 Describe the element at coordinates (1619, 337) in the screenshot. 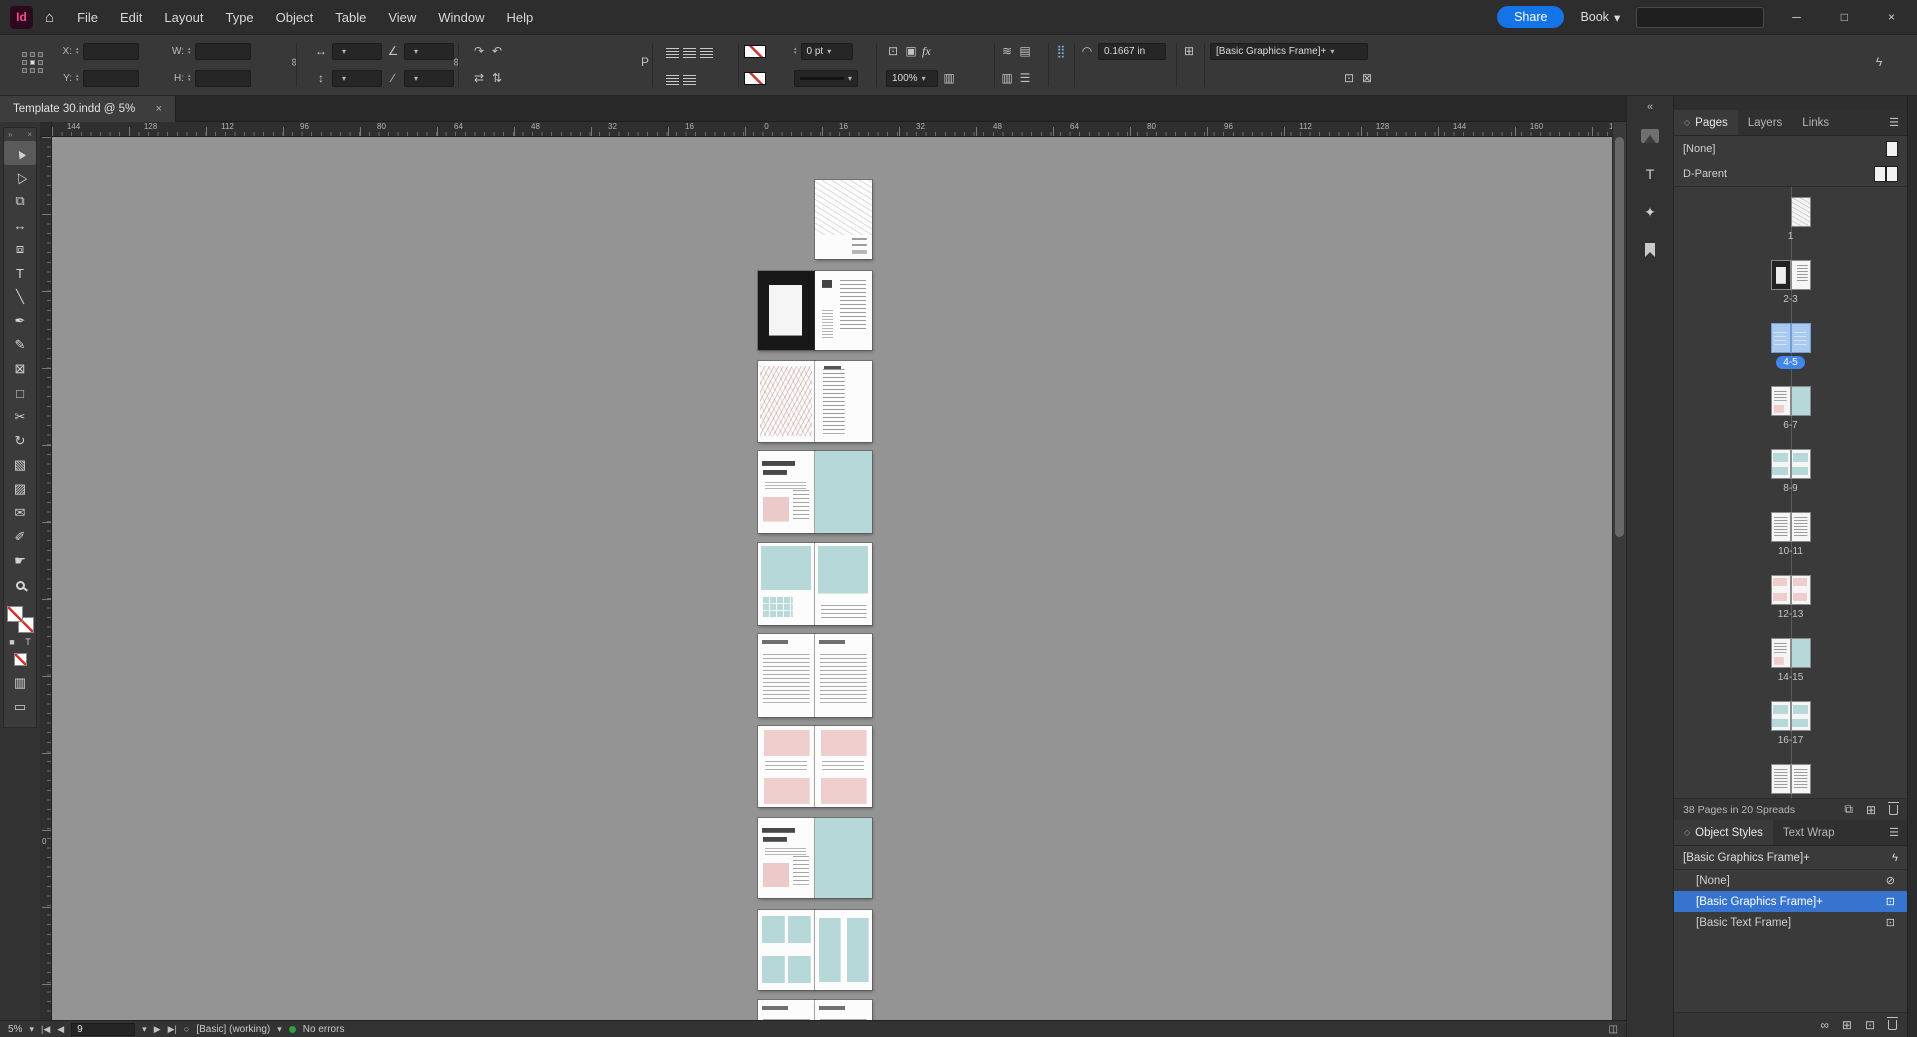

I see `scrollbar-thumb` at that location.